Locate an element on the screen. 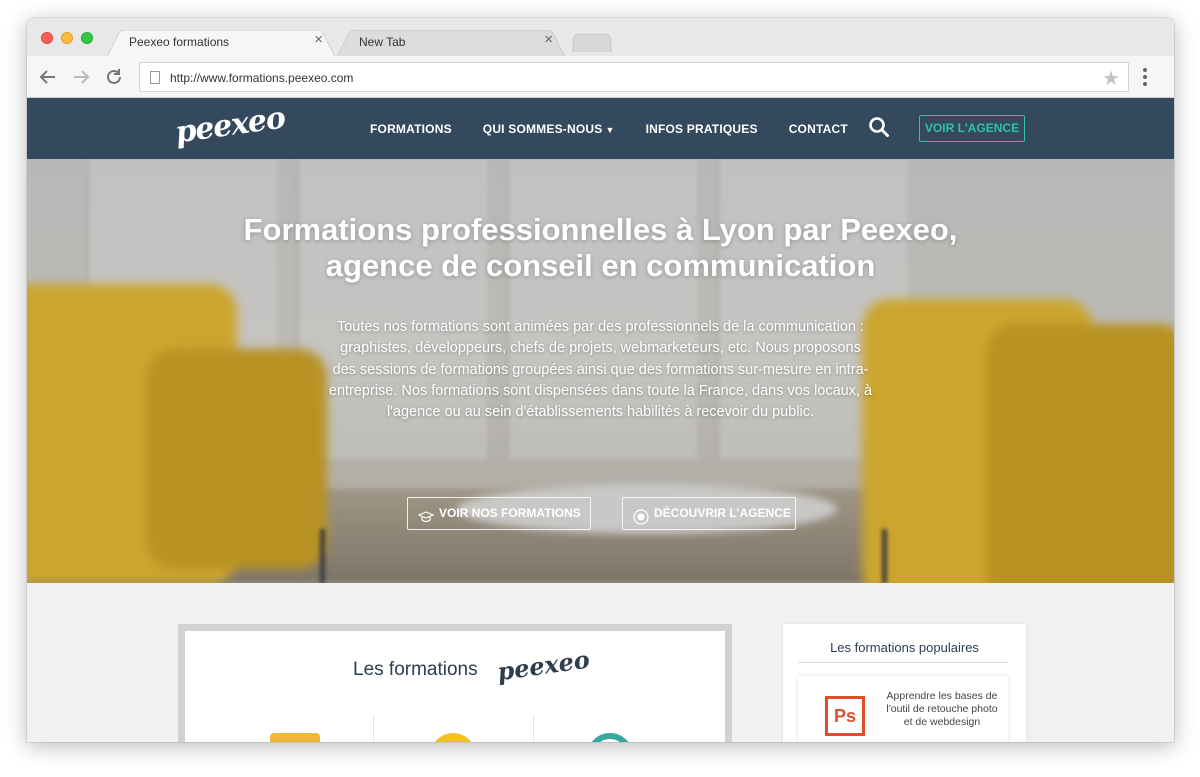  button-label: DÉCOUVRIR L'AGENCE is located at coordinates (722, 513).